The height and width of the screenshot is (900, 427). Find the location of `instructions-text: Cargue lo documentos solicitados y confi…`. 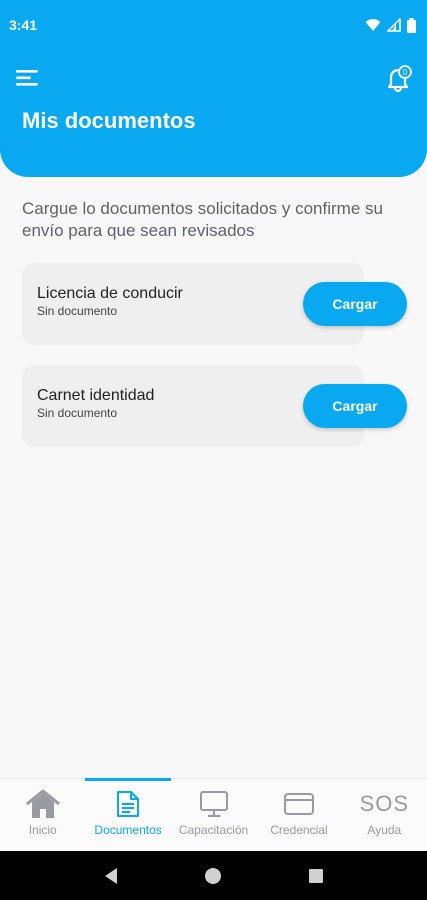

instructions-text: Cargue lo documentos solicitados y confi… is located at coordinates (202, 219).